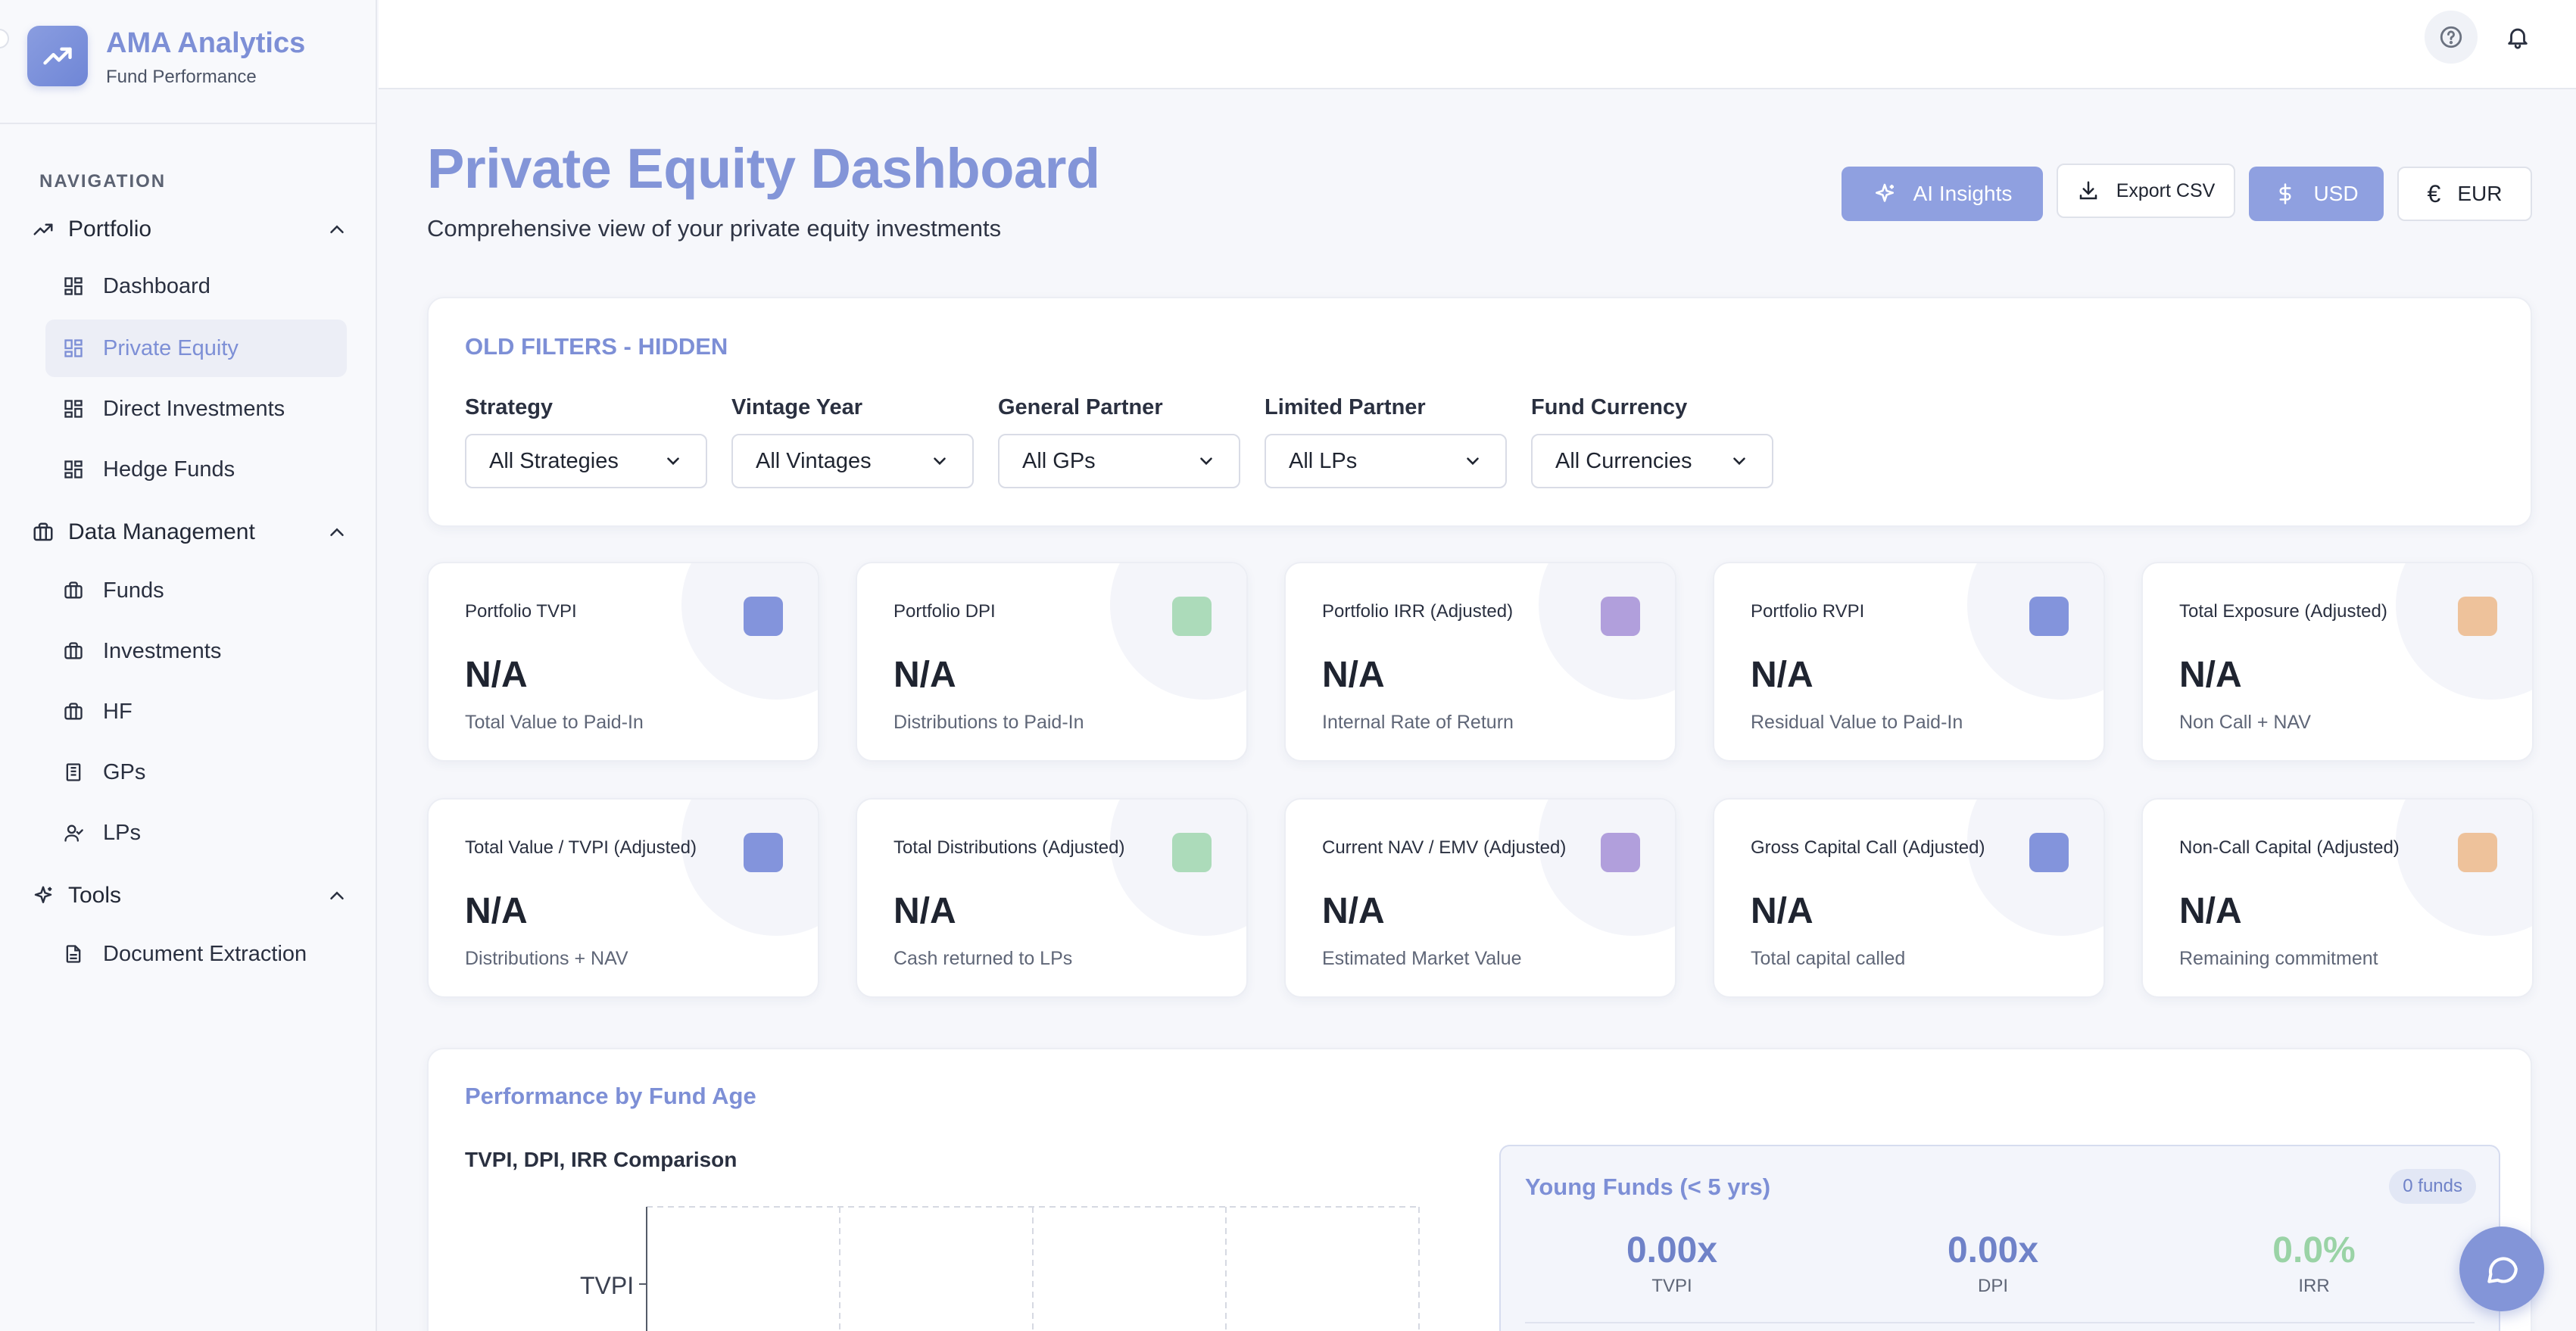 The width and height of the screenshot is (2576, 1331). Describe the element at coordinates (763, 168) in the screenshot. I see `page-title: Private Equity Dashboard` at that location.